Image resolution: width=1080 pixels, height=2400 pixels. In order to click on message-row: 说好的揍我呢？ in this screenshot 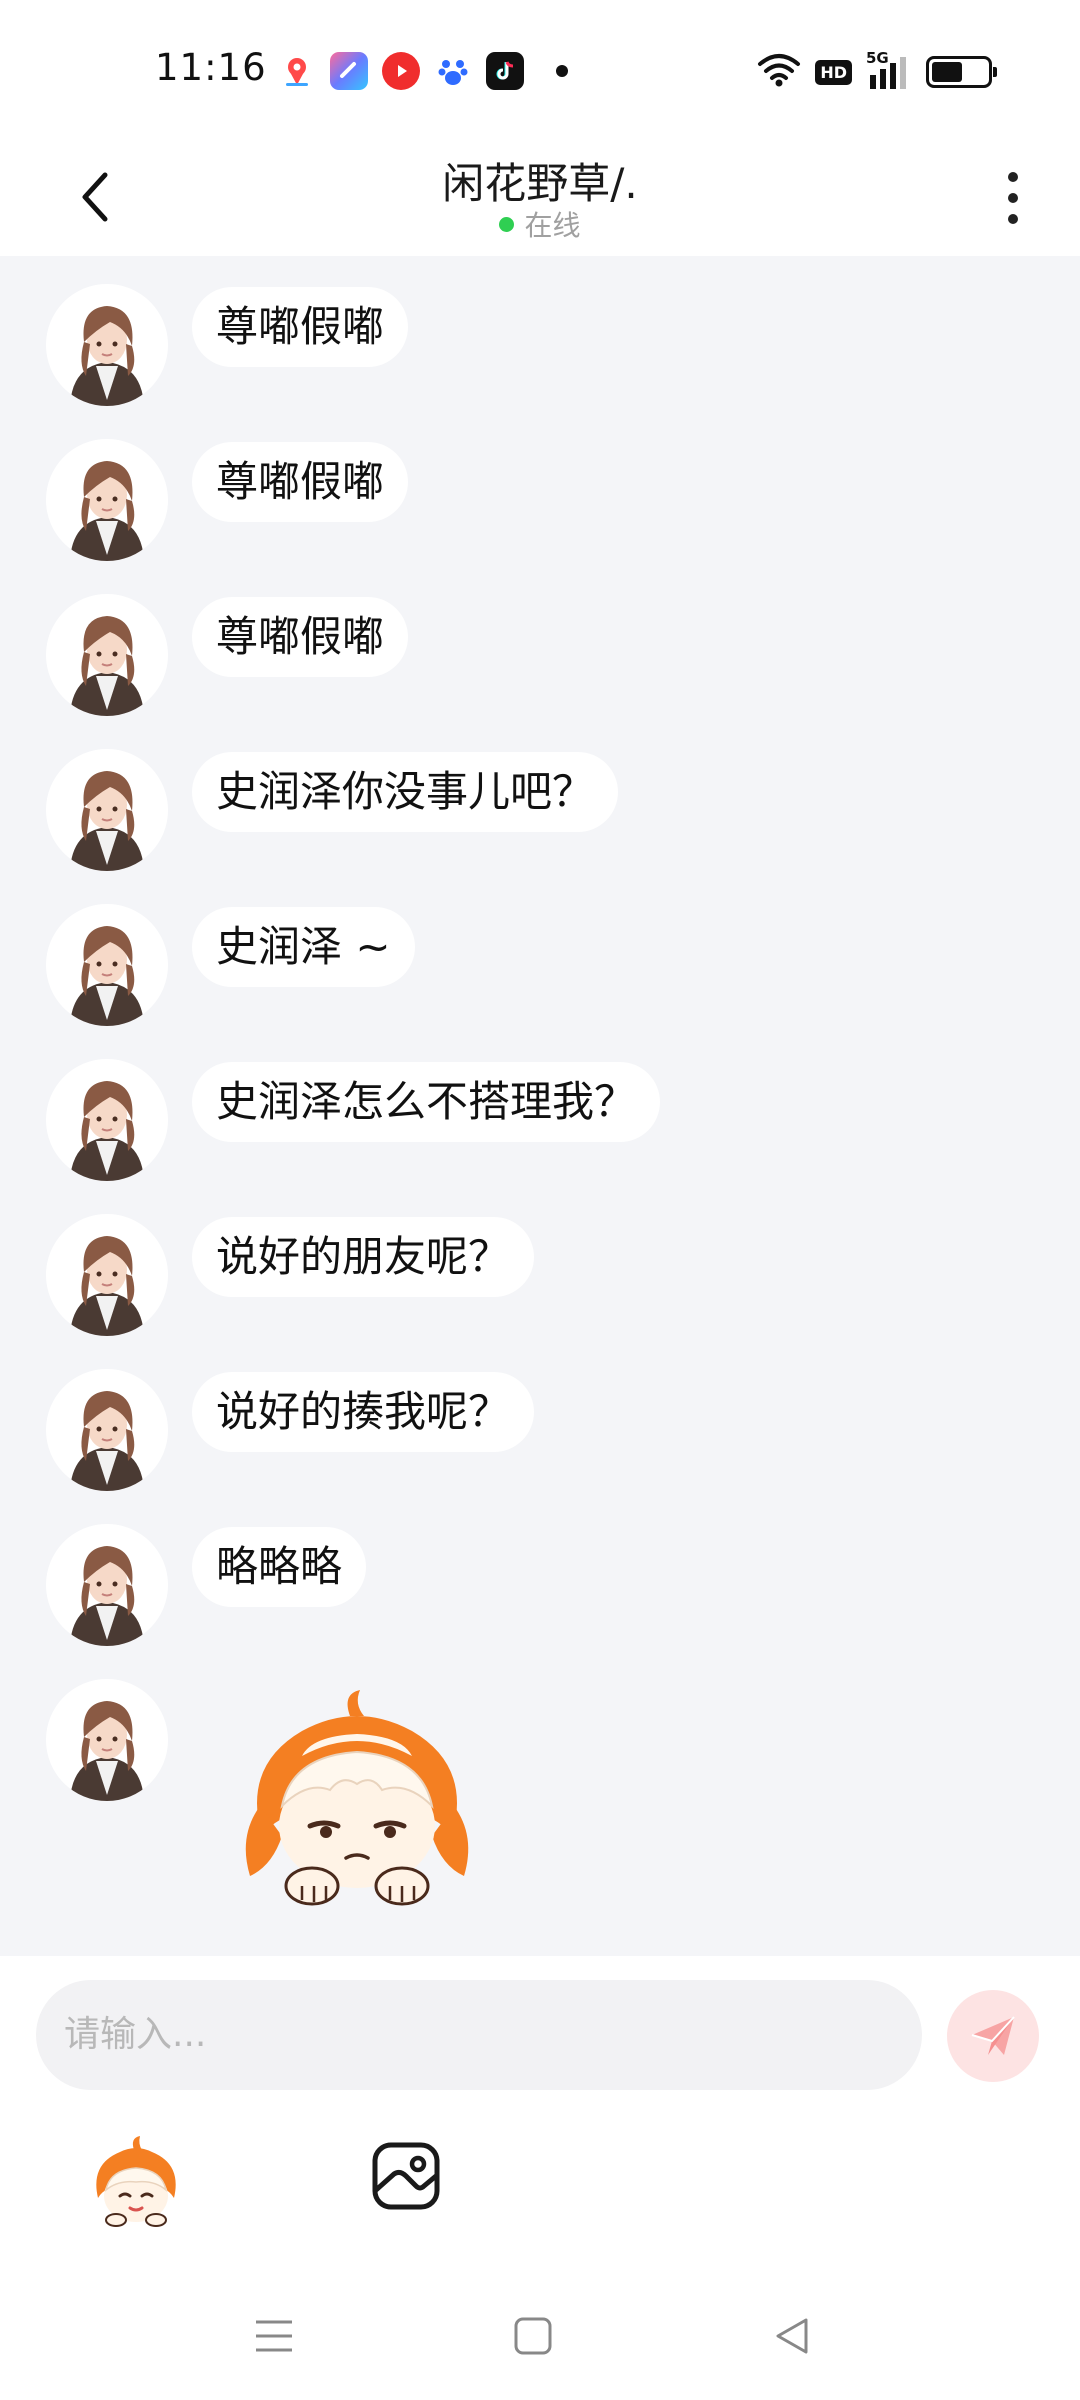, I will do `click(290, 1432)`.